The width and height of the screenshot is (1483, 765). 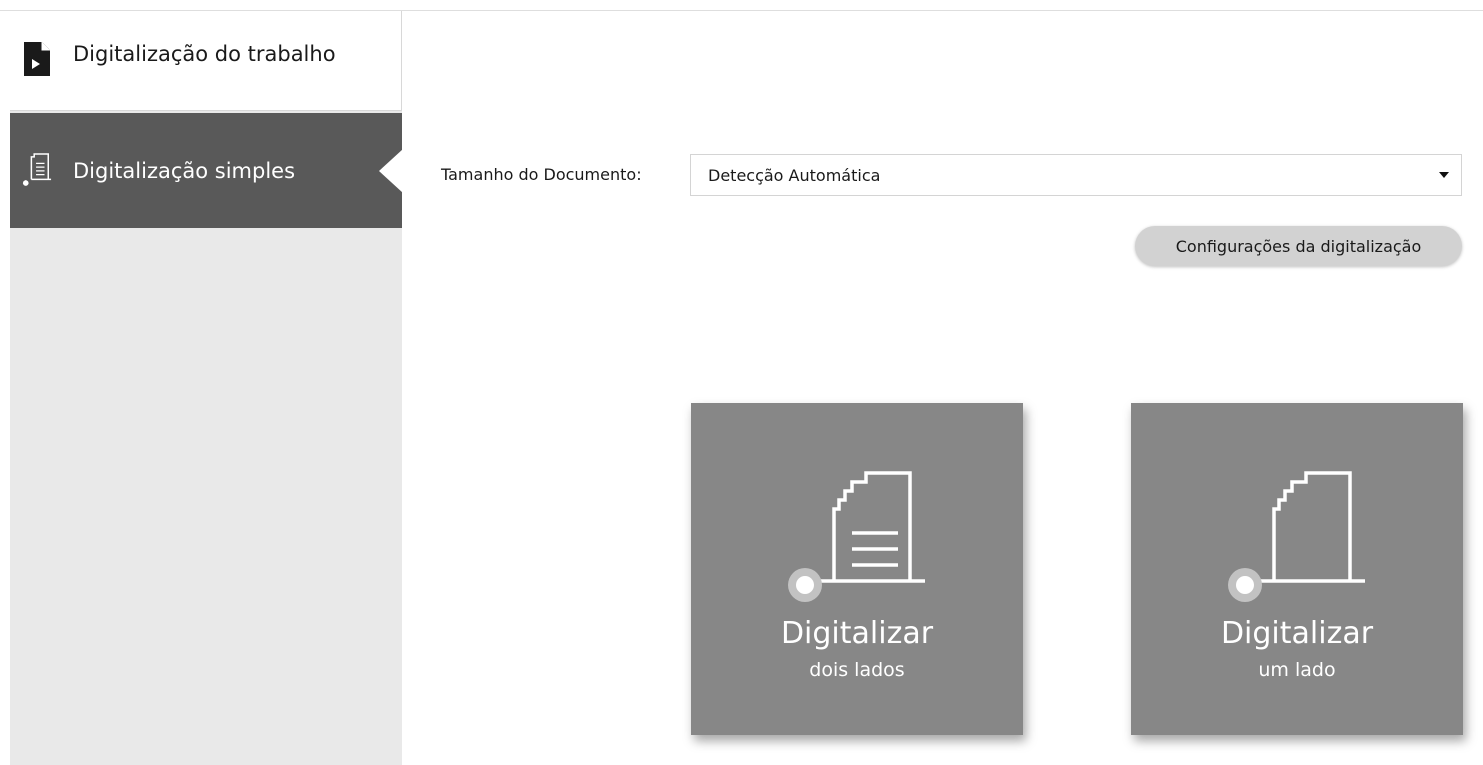 I want to click on document-size-select: Detecção Automática, so click(x=1076, y=175).